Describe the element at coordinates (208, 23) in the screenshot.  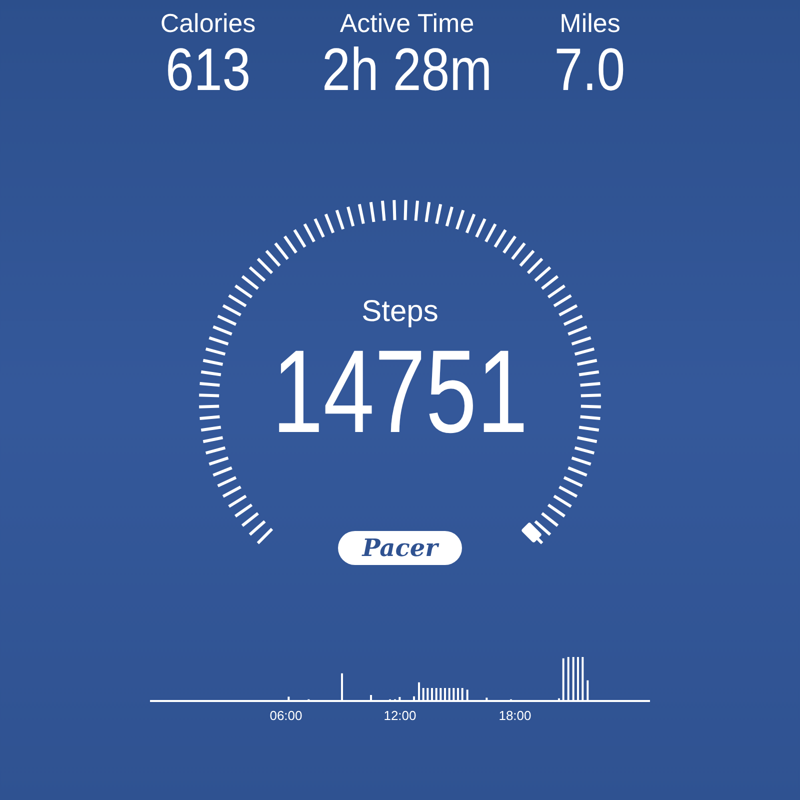
I see `stat-label: Calories` at that location.